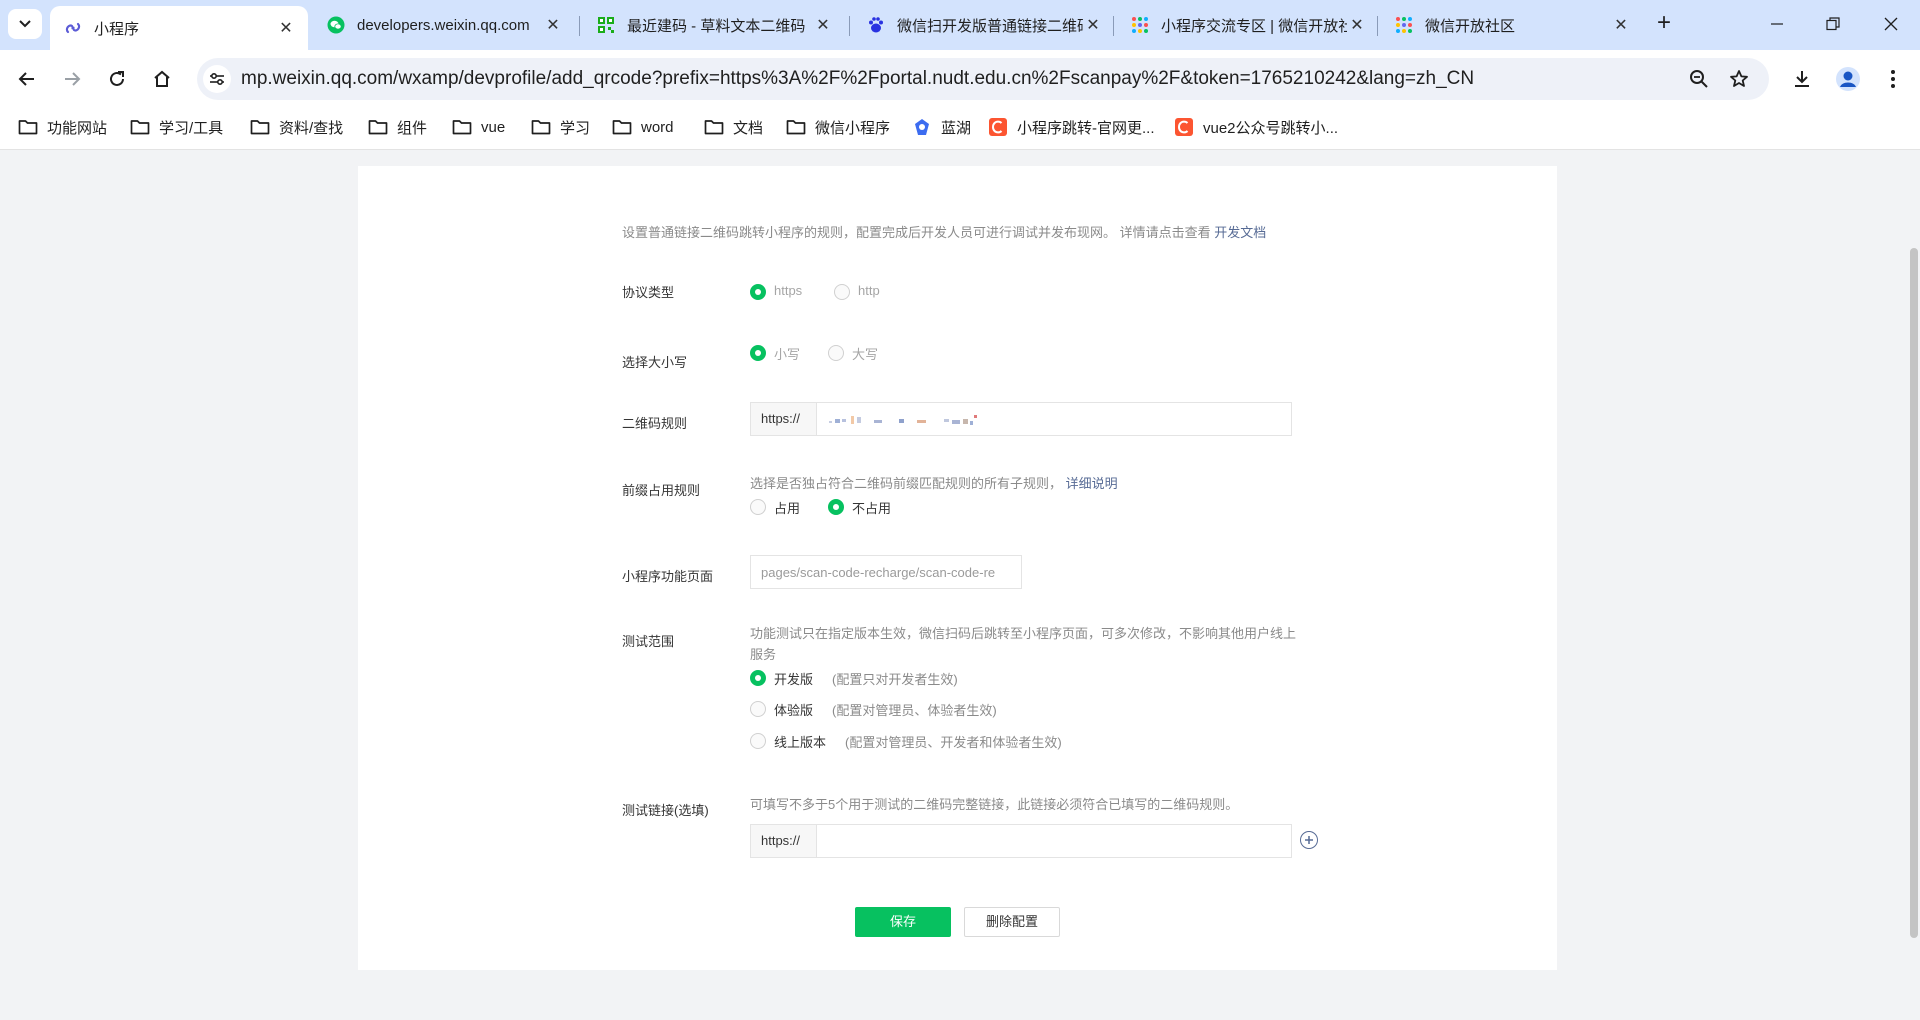 This screenshot has height=1020, width=1920. What do you see at coordinates (1309, 840) in the screenshot?
I see `add-test-link-button` at bounding box center [1309, 840].